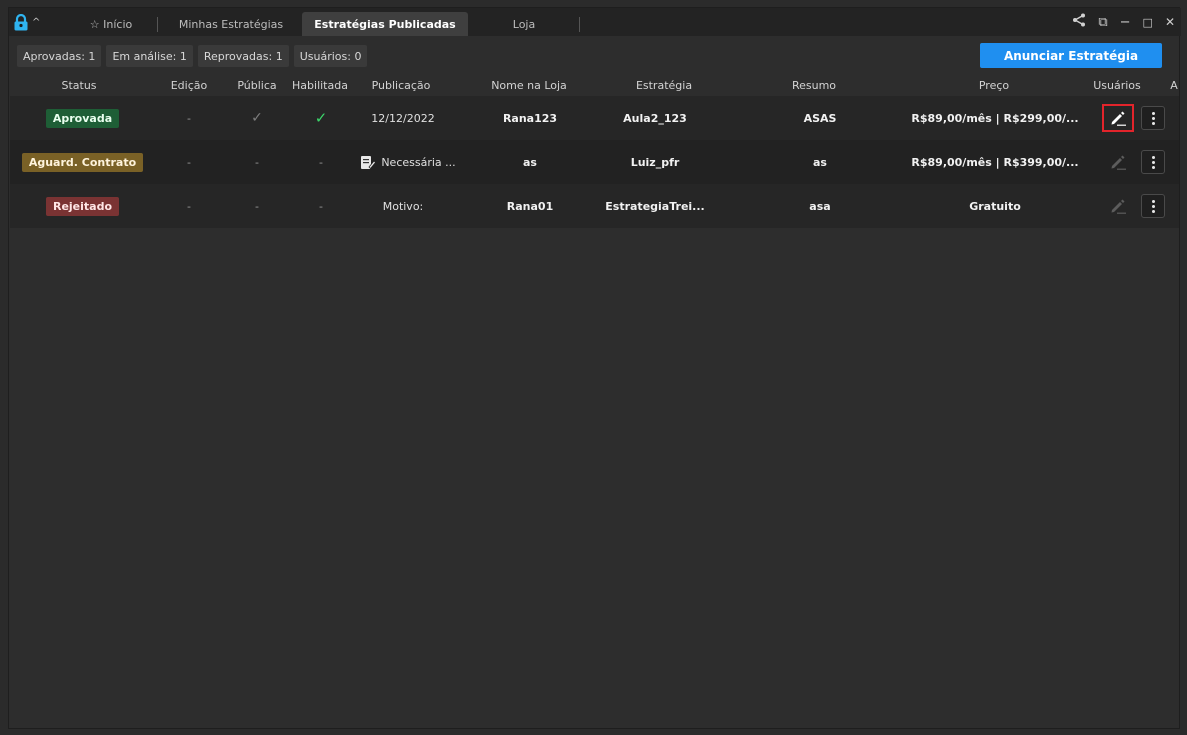 Image resolution: width=1187 pixels, height=735 pixels. I want to click on nome-loja-cell: Rana01, so click(530, 206).